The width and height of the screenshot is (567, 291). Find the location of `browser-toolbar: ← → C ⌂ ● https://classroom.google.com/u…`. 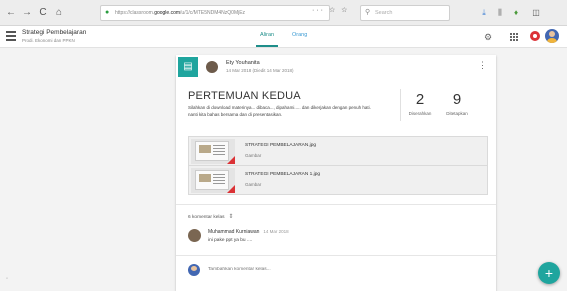

browser-toolbar: ← → C ⌂ ● https://classroom.google.com/u… is located at coordinates (283, 13).